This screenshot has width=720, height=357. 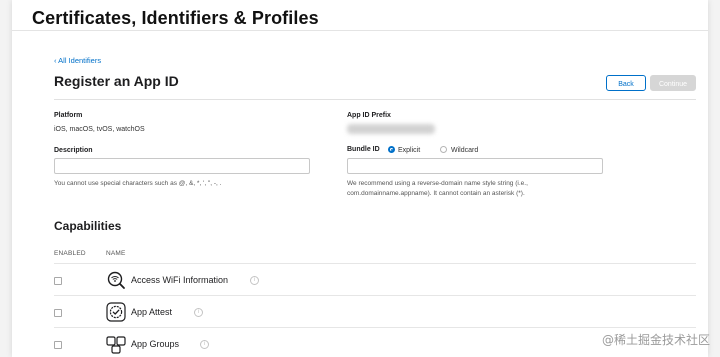 I want to click on description-label: Description, so click(x=73, y=150).